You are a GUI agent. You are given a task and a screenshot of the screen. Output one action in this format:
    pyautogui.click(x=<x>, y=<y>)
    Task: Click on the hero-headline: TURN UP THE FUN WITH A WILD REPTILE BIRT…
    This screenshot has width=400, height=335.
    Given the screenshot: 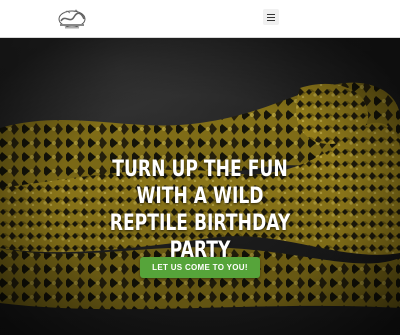 What is the action you would take?
    pyautogui.click(x=200, y=210)
    